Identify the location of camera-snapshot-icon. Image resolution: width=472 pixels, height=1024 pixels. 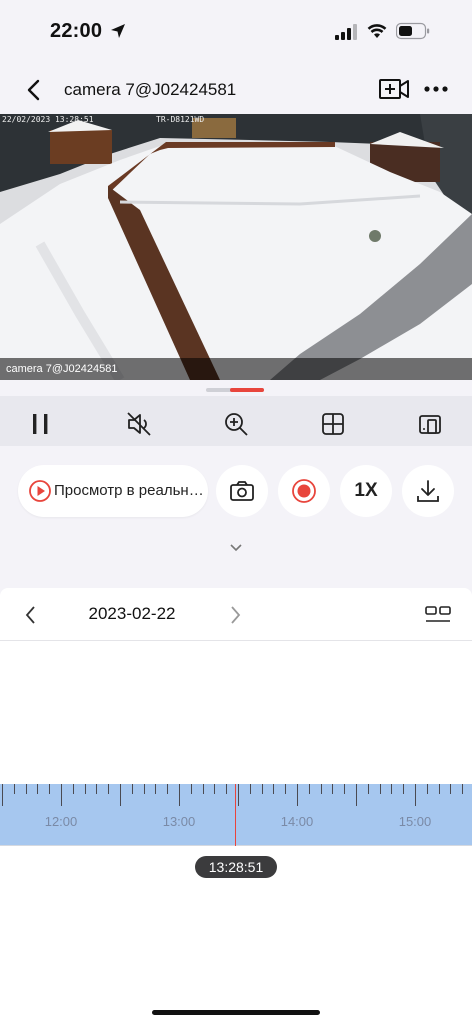
(242, 491).